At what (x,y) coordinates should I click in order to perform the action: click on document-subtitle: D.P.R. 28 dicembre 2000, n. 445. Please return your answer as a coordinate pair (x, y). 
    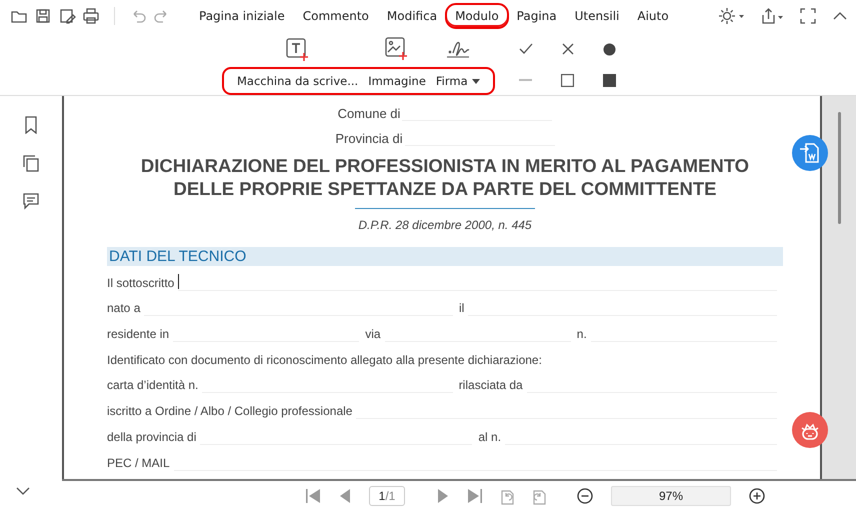
    Looking at the image, I should click on (445, 225).